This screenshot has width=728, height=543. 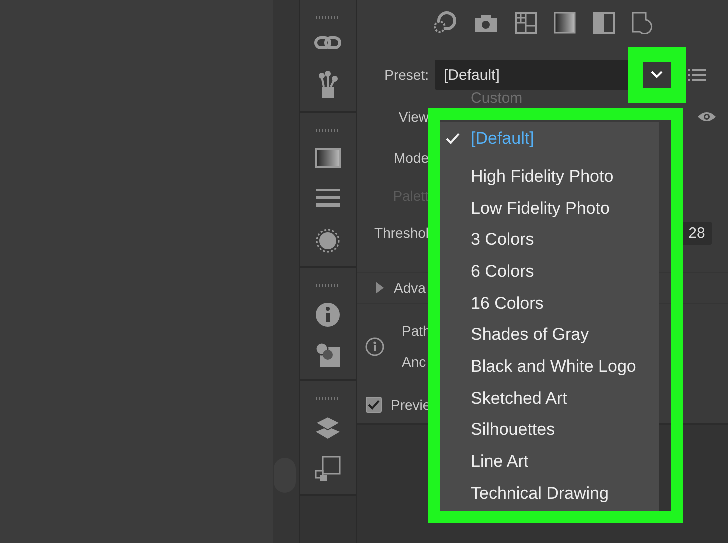 I want to click on menu-item: 6 Colors, so click(x=549, y=272).